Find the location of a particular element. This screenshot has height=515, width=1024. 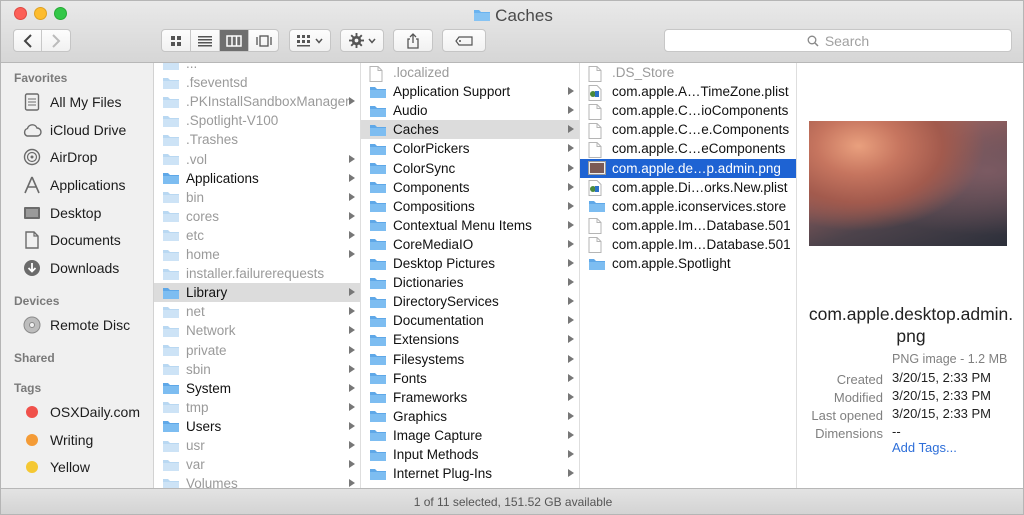

search-field: Search is located at coordinates (838, 40).